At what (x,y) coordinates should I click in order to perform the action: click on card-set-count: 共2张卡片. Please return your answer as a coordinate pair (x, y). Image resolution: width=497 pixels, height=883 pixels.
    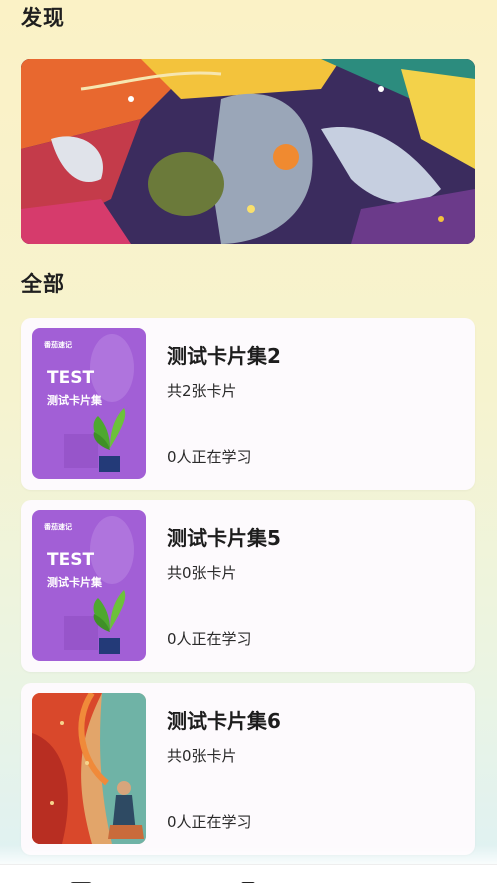
    Looking at the image, I should click on (202, 391).